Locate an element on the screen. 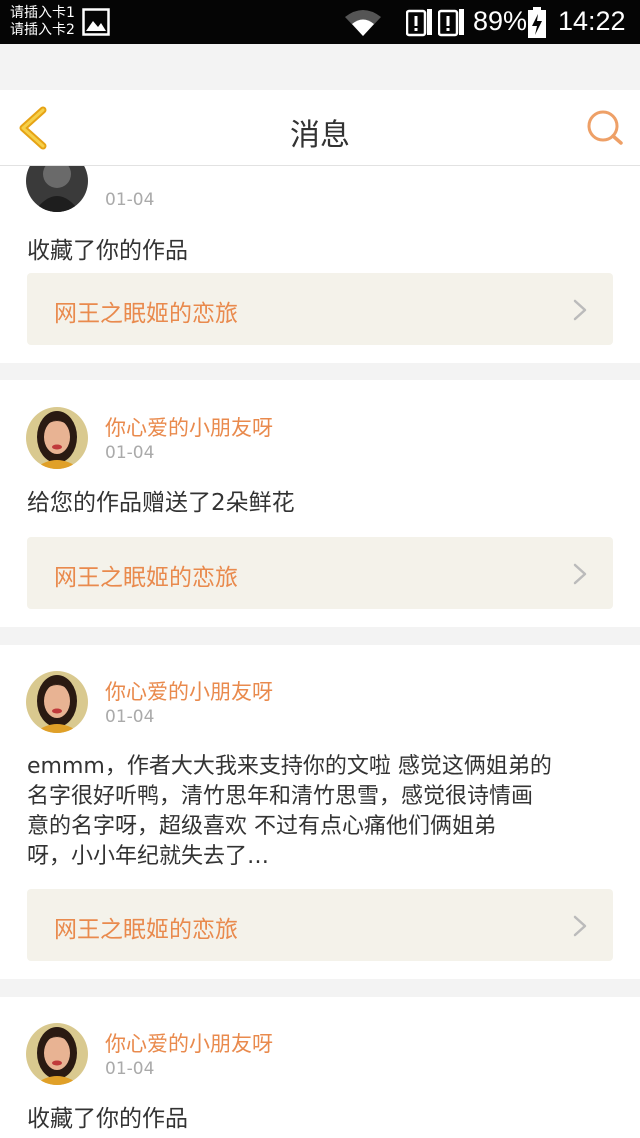 Image resolution: width=640 pixels, height=1138 pixels. sim-status: 请插入卡1 请插入卡2 is located at coordinates (42, 22).